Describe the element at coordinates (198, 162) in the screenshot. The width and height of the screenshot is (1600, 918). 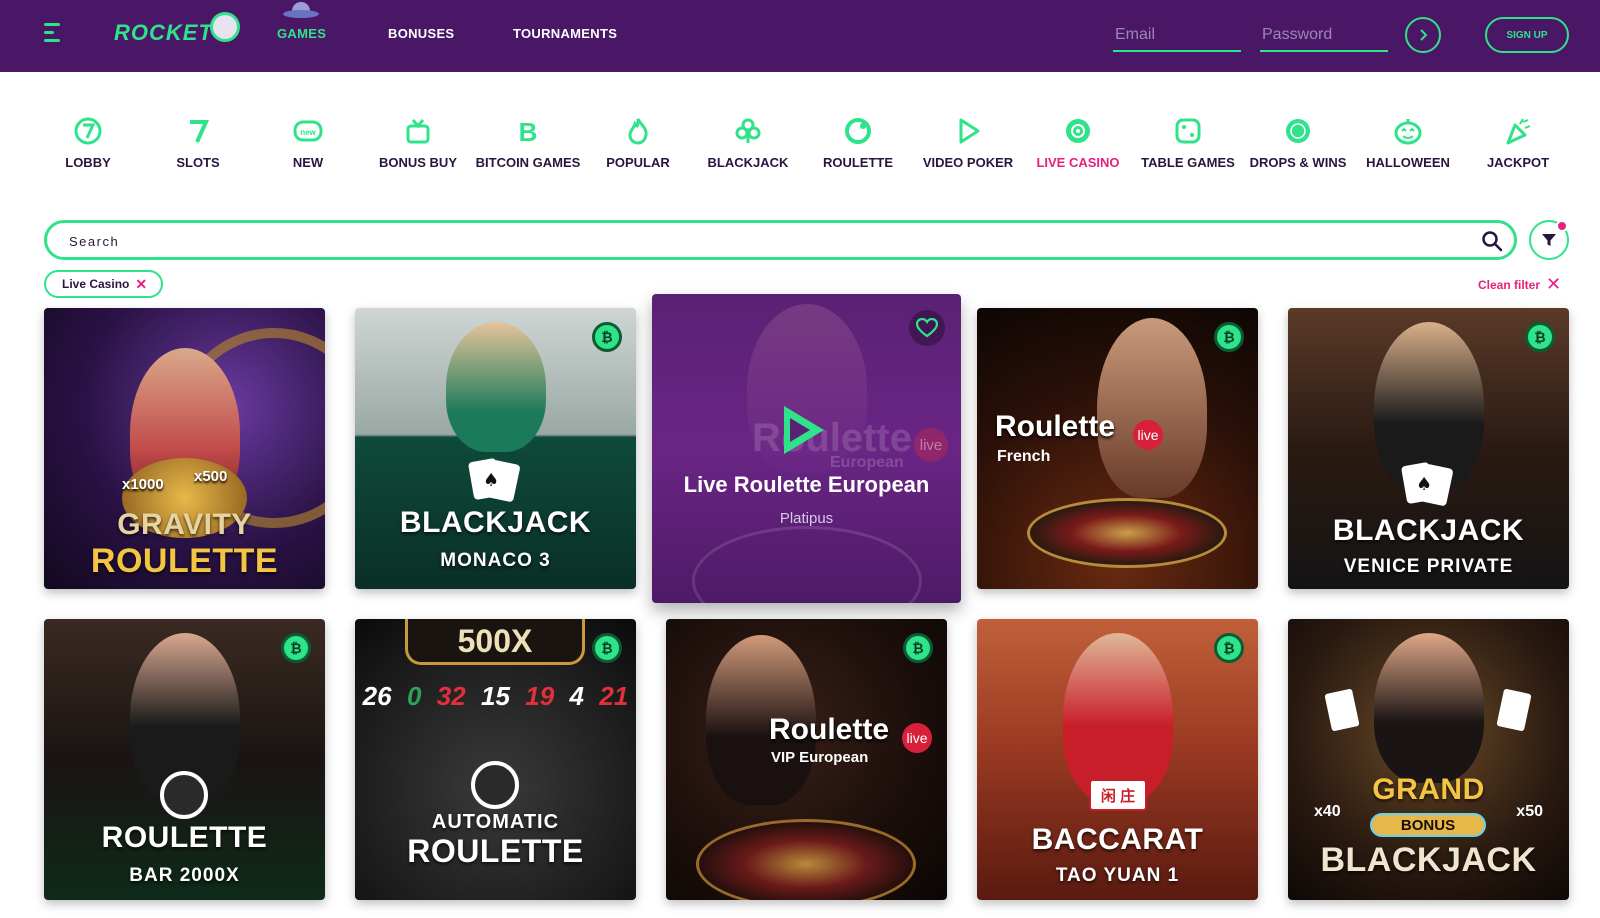
I see `category-label: SLOTS` at that location.